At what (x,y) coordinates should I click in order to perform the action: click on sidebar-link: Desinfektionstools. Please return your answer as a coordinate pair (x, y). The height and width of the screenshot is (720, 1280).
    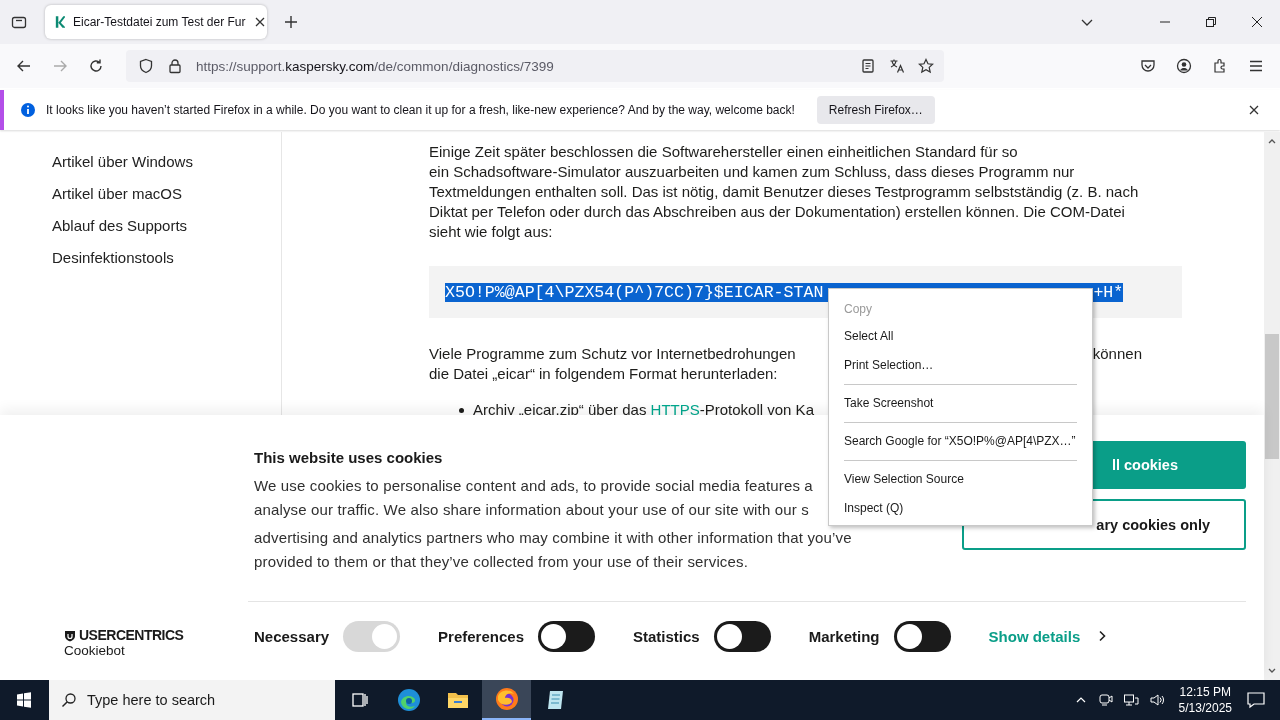
    Looking at the image, I should click on (166, 258).